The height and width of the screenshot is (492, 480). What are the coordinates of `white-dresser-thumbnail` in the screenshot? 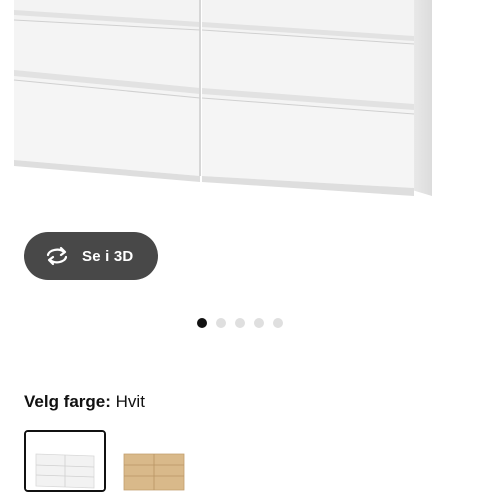 It's located at (65, 461).